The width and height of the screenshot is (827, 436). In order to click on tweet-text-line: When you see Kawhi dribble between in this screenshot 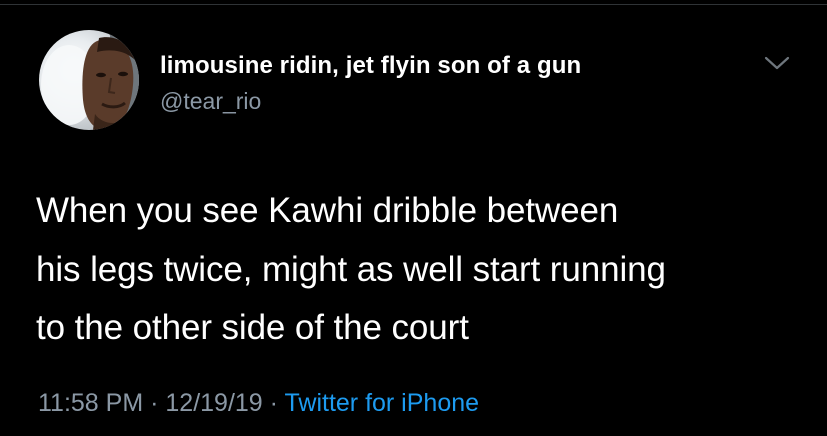, I will do `click(327, 210)`.